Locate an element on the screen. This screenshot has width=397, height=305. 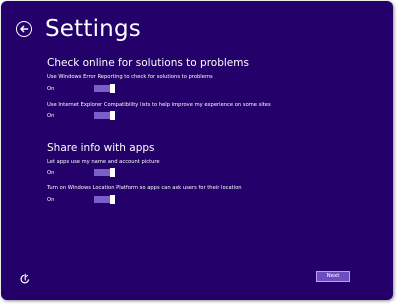
page-title: Settings is located at coordinates (93, 29).